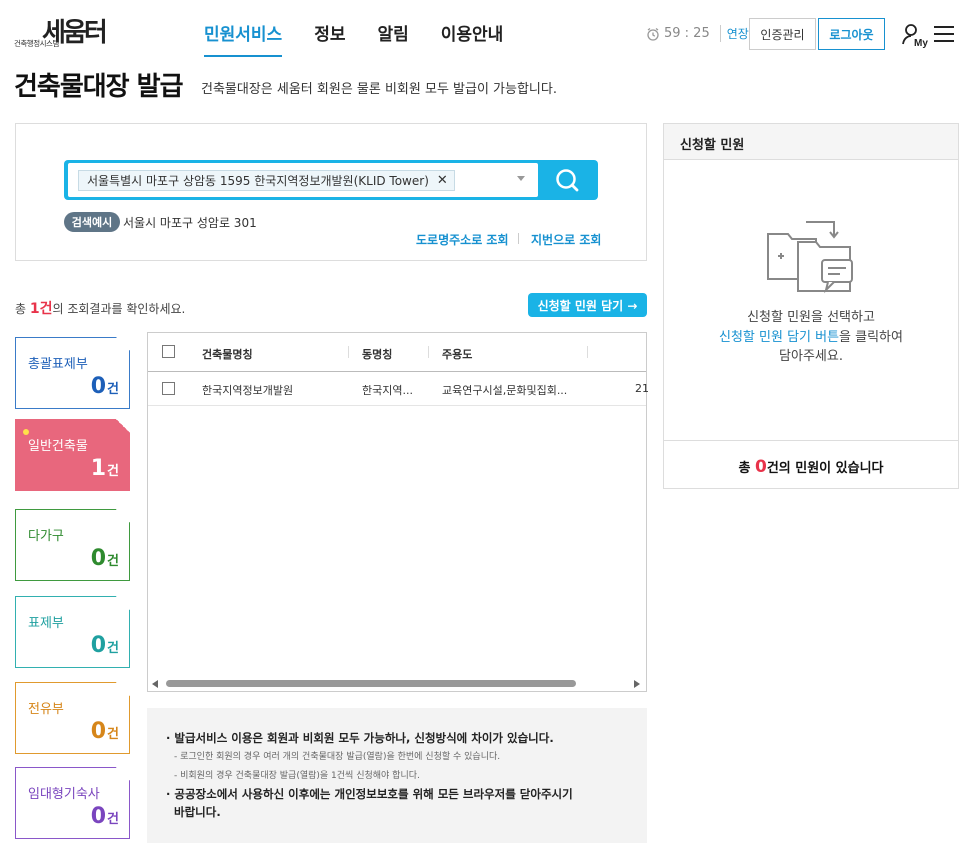  Describe the element at coordinates (687, 33) in the screenshot. I see `timer-value: 59 : 25` at that location.